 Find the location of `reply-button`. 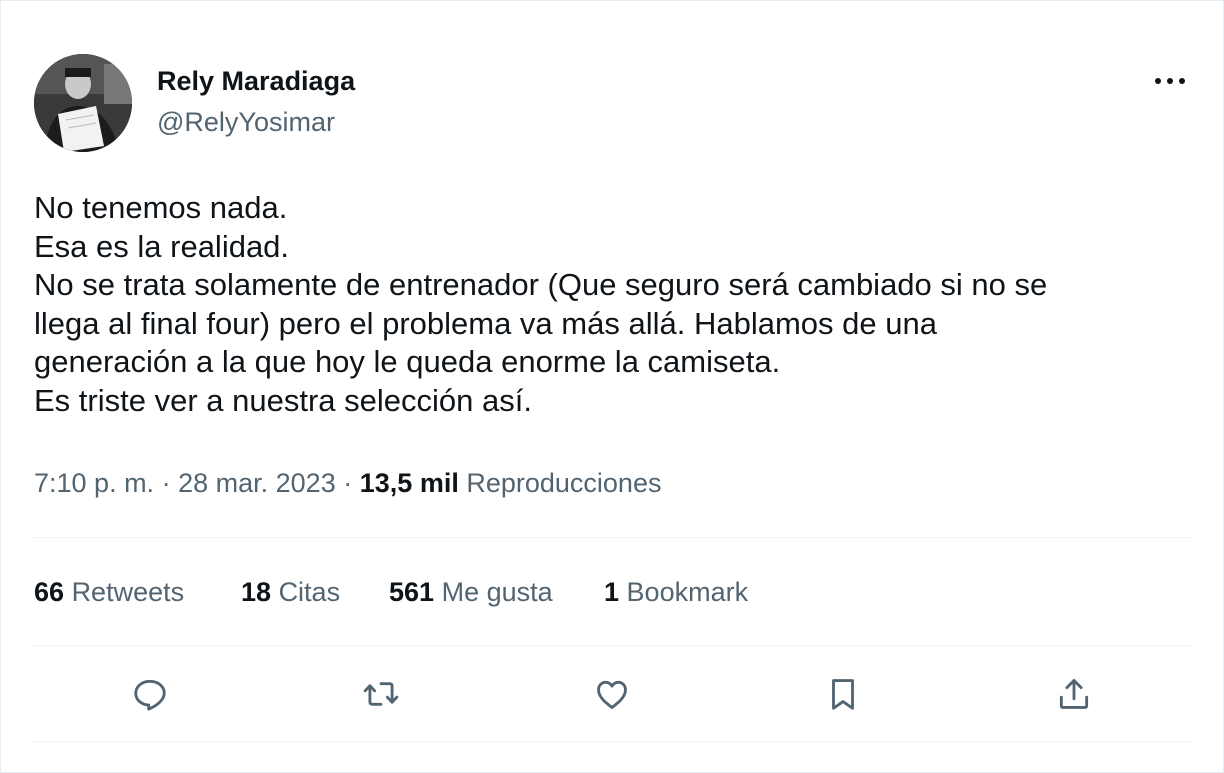

reply-button is located at coordinates (150, 694).